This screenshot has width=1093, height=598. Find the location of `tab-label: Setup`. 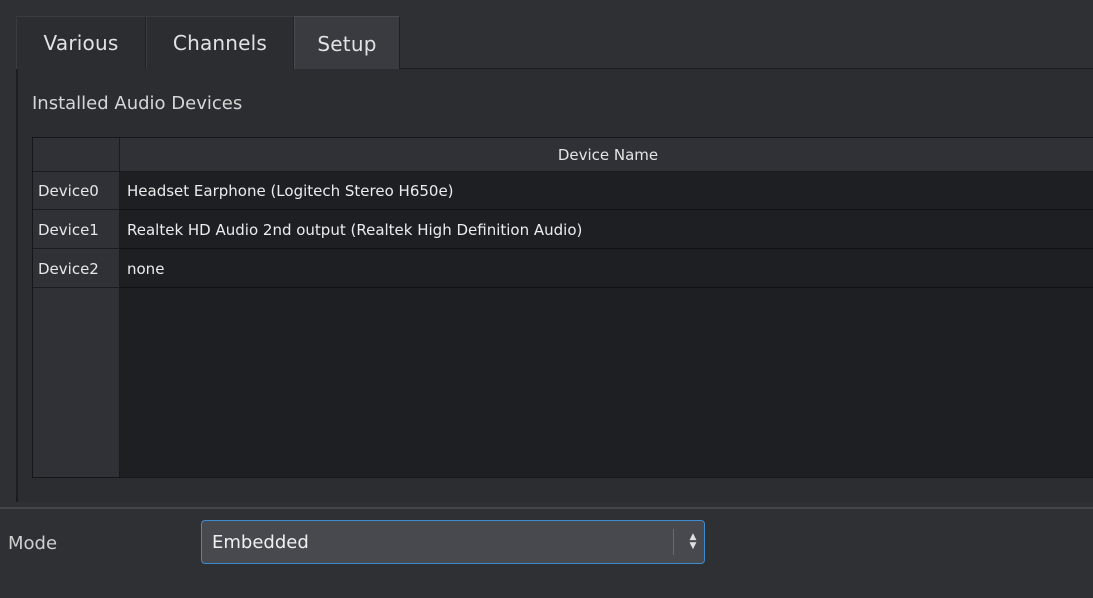

tab-label: Setup is located at coordinates (347, 43).